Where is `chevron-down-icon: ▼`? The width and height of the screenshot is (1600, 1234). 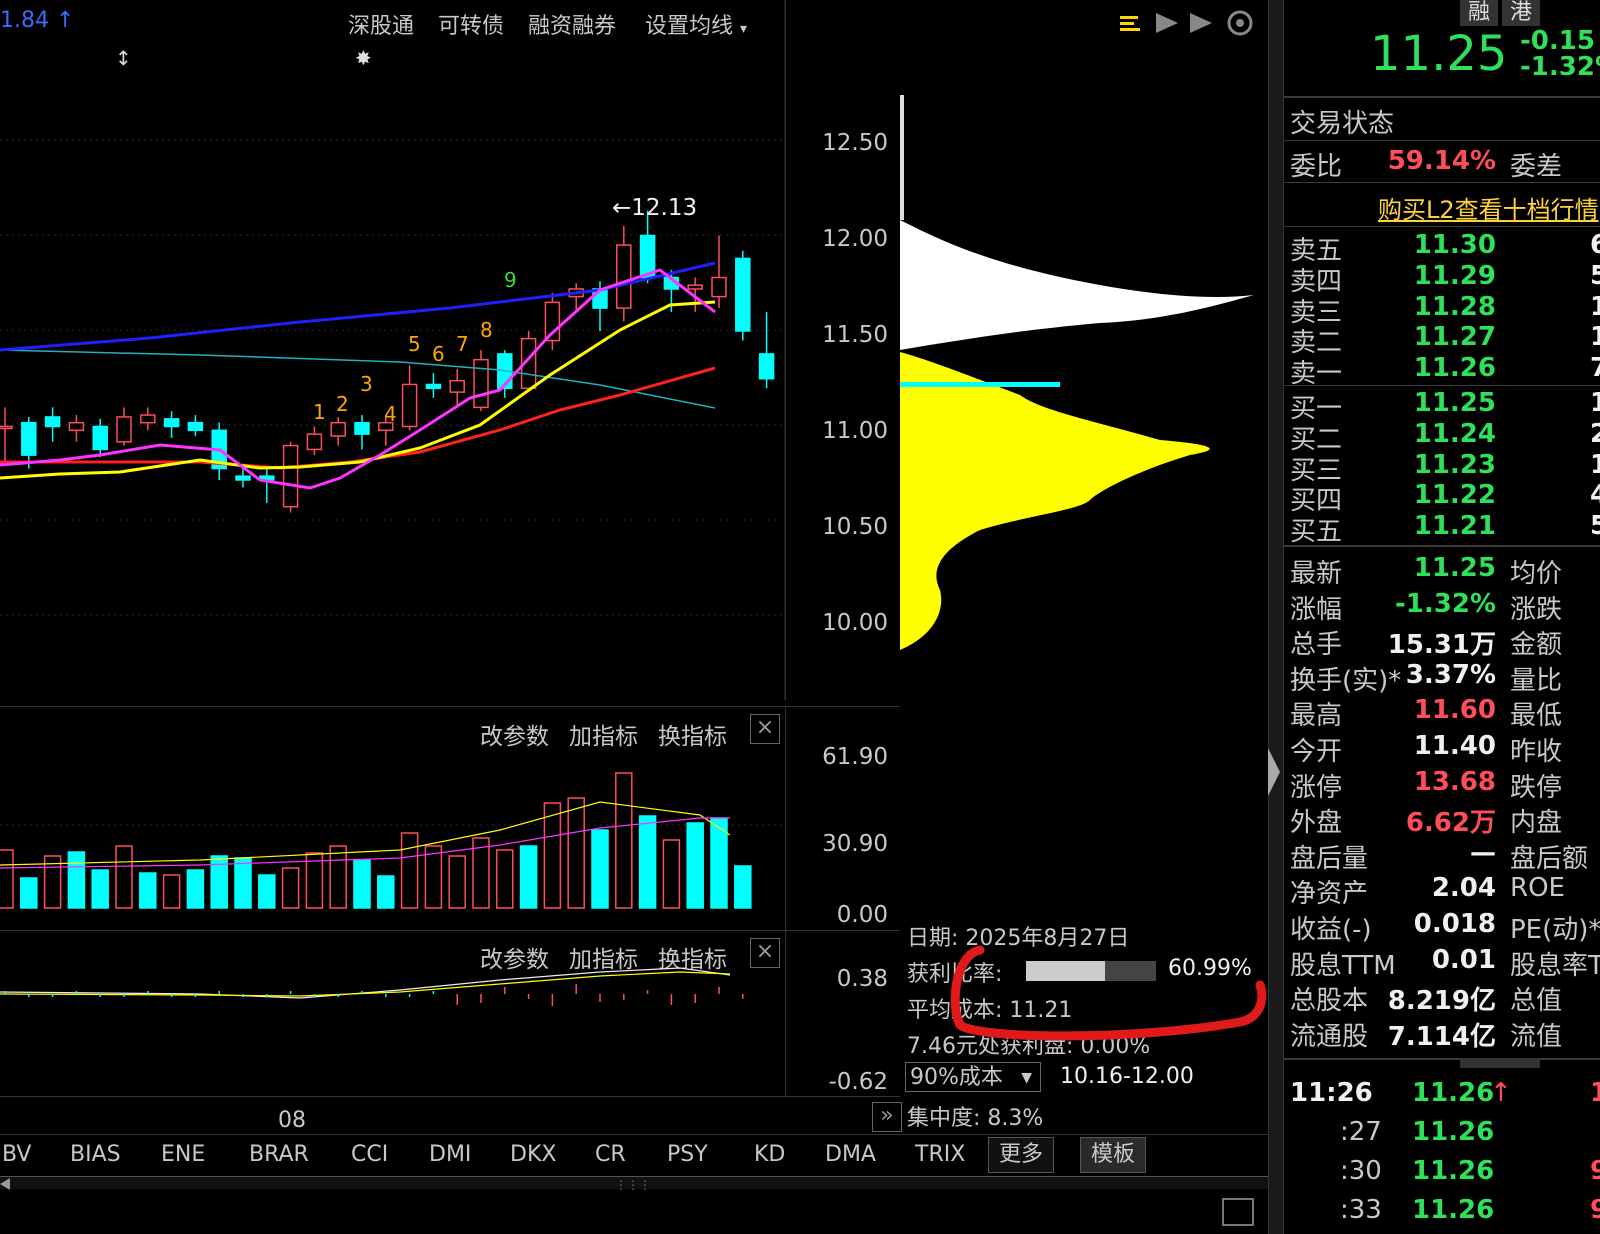
chevron-down-icon: ▼ is located at coordinates (1026, 1078).